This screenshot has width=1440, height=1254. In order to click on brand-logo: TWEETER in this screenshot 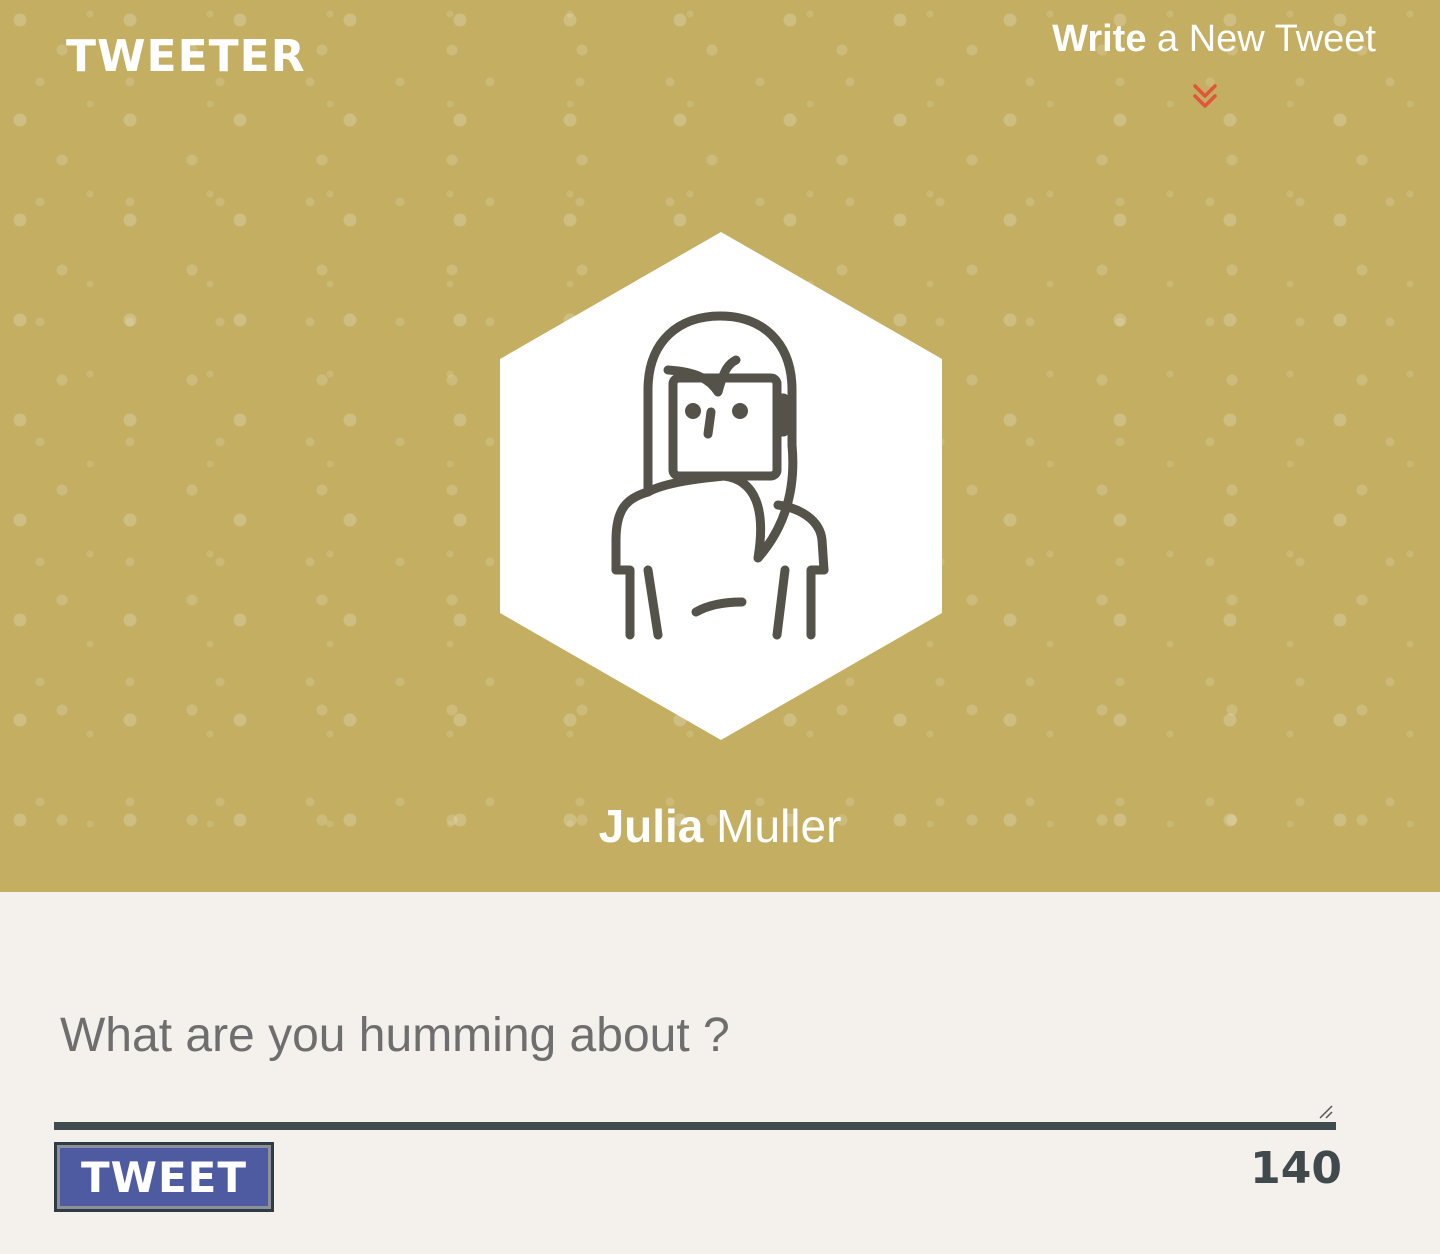, I will do `click(186, 57)`.